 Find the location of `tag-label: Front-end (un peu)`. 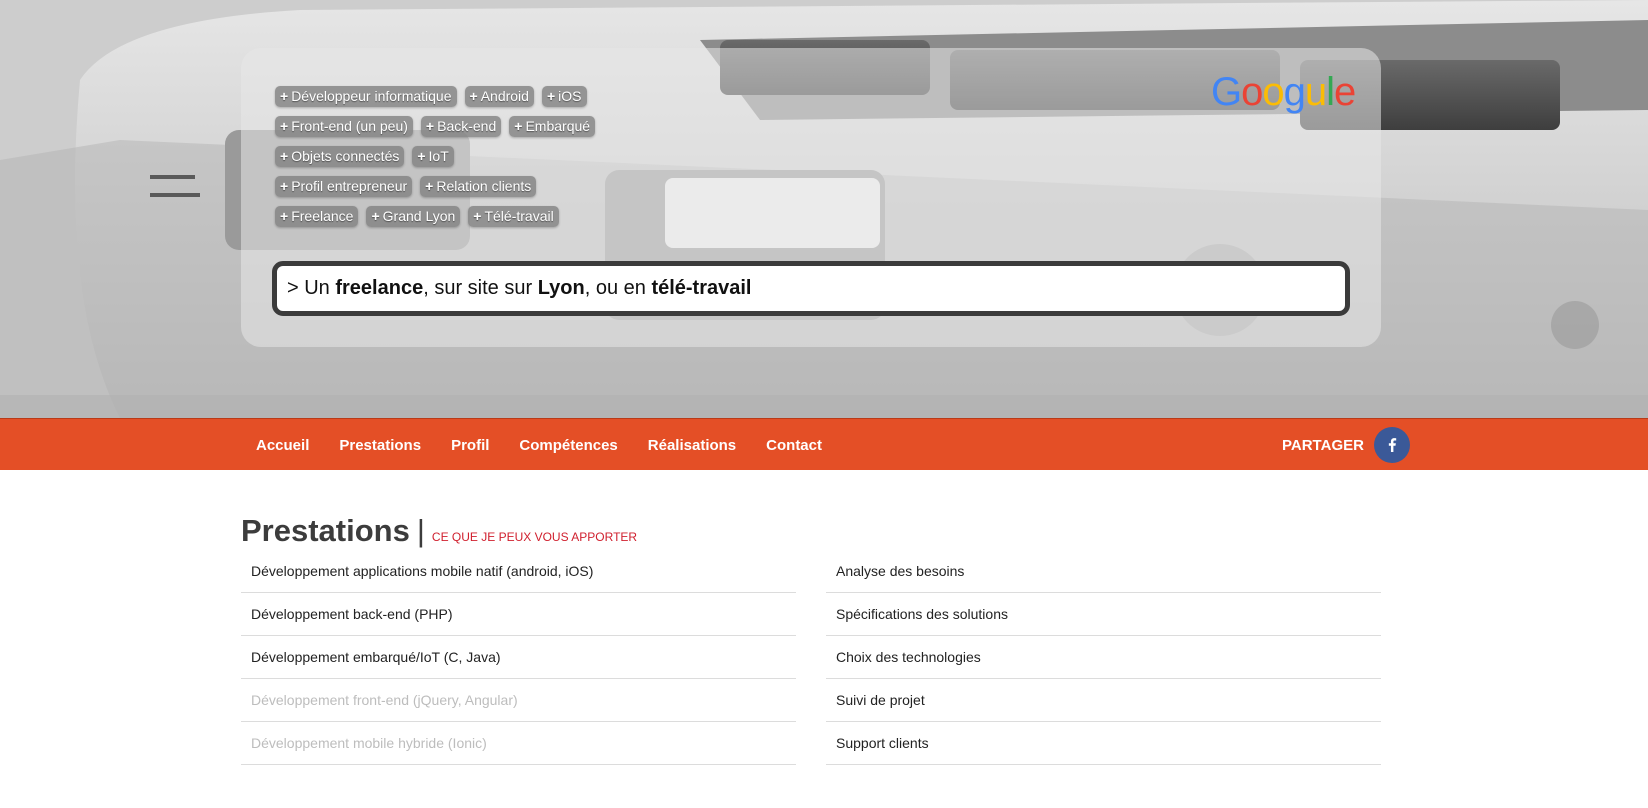

tag-label: Front-end (un peu) is located at coordinates (349, 126).